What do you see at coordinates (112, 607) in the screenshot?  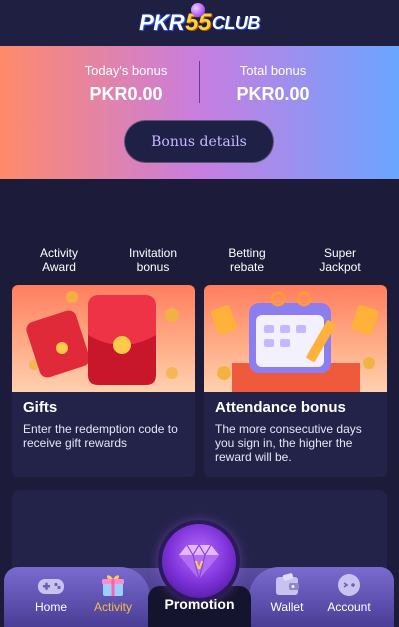 I see `nav-activity-label: Activity` at bounding box center [112, 607].